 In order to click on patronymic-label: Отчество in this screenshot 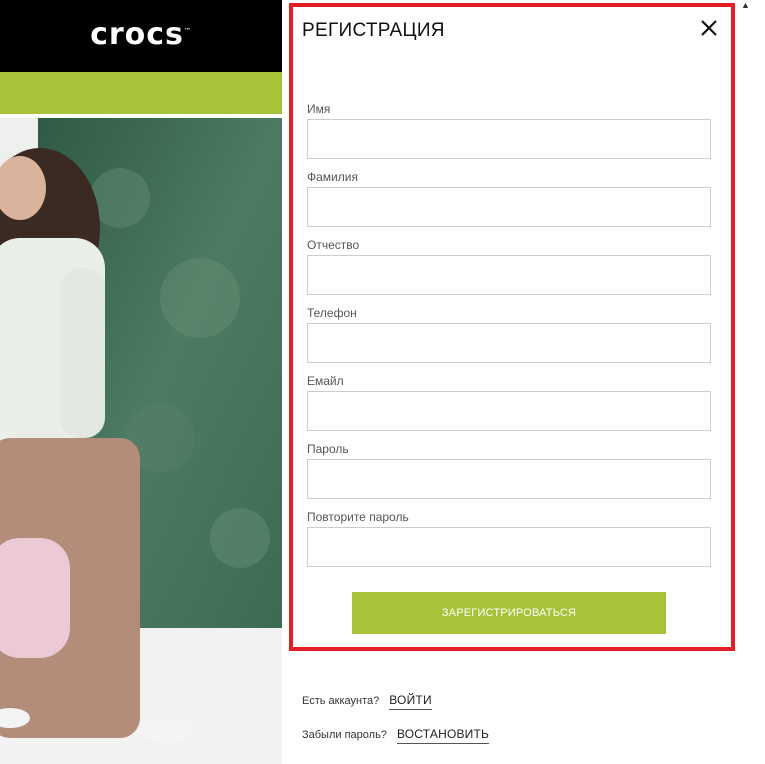, I will do `click(333, 245)`.